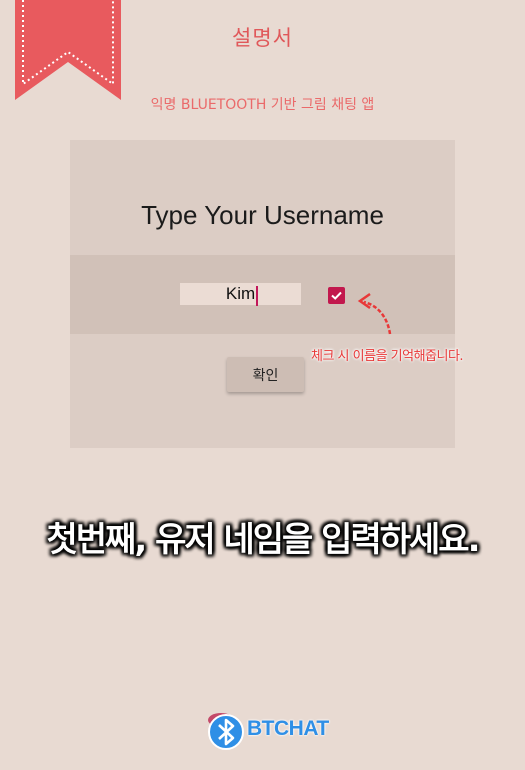 This screenshot has height=770, width=525. Describe the element at coordinates (257, 296) in the screenshot. I see `text-cursor` at that location.